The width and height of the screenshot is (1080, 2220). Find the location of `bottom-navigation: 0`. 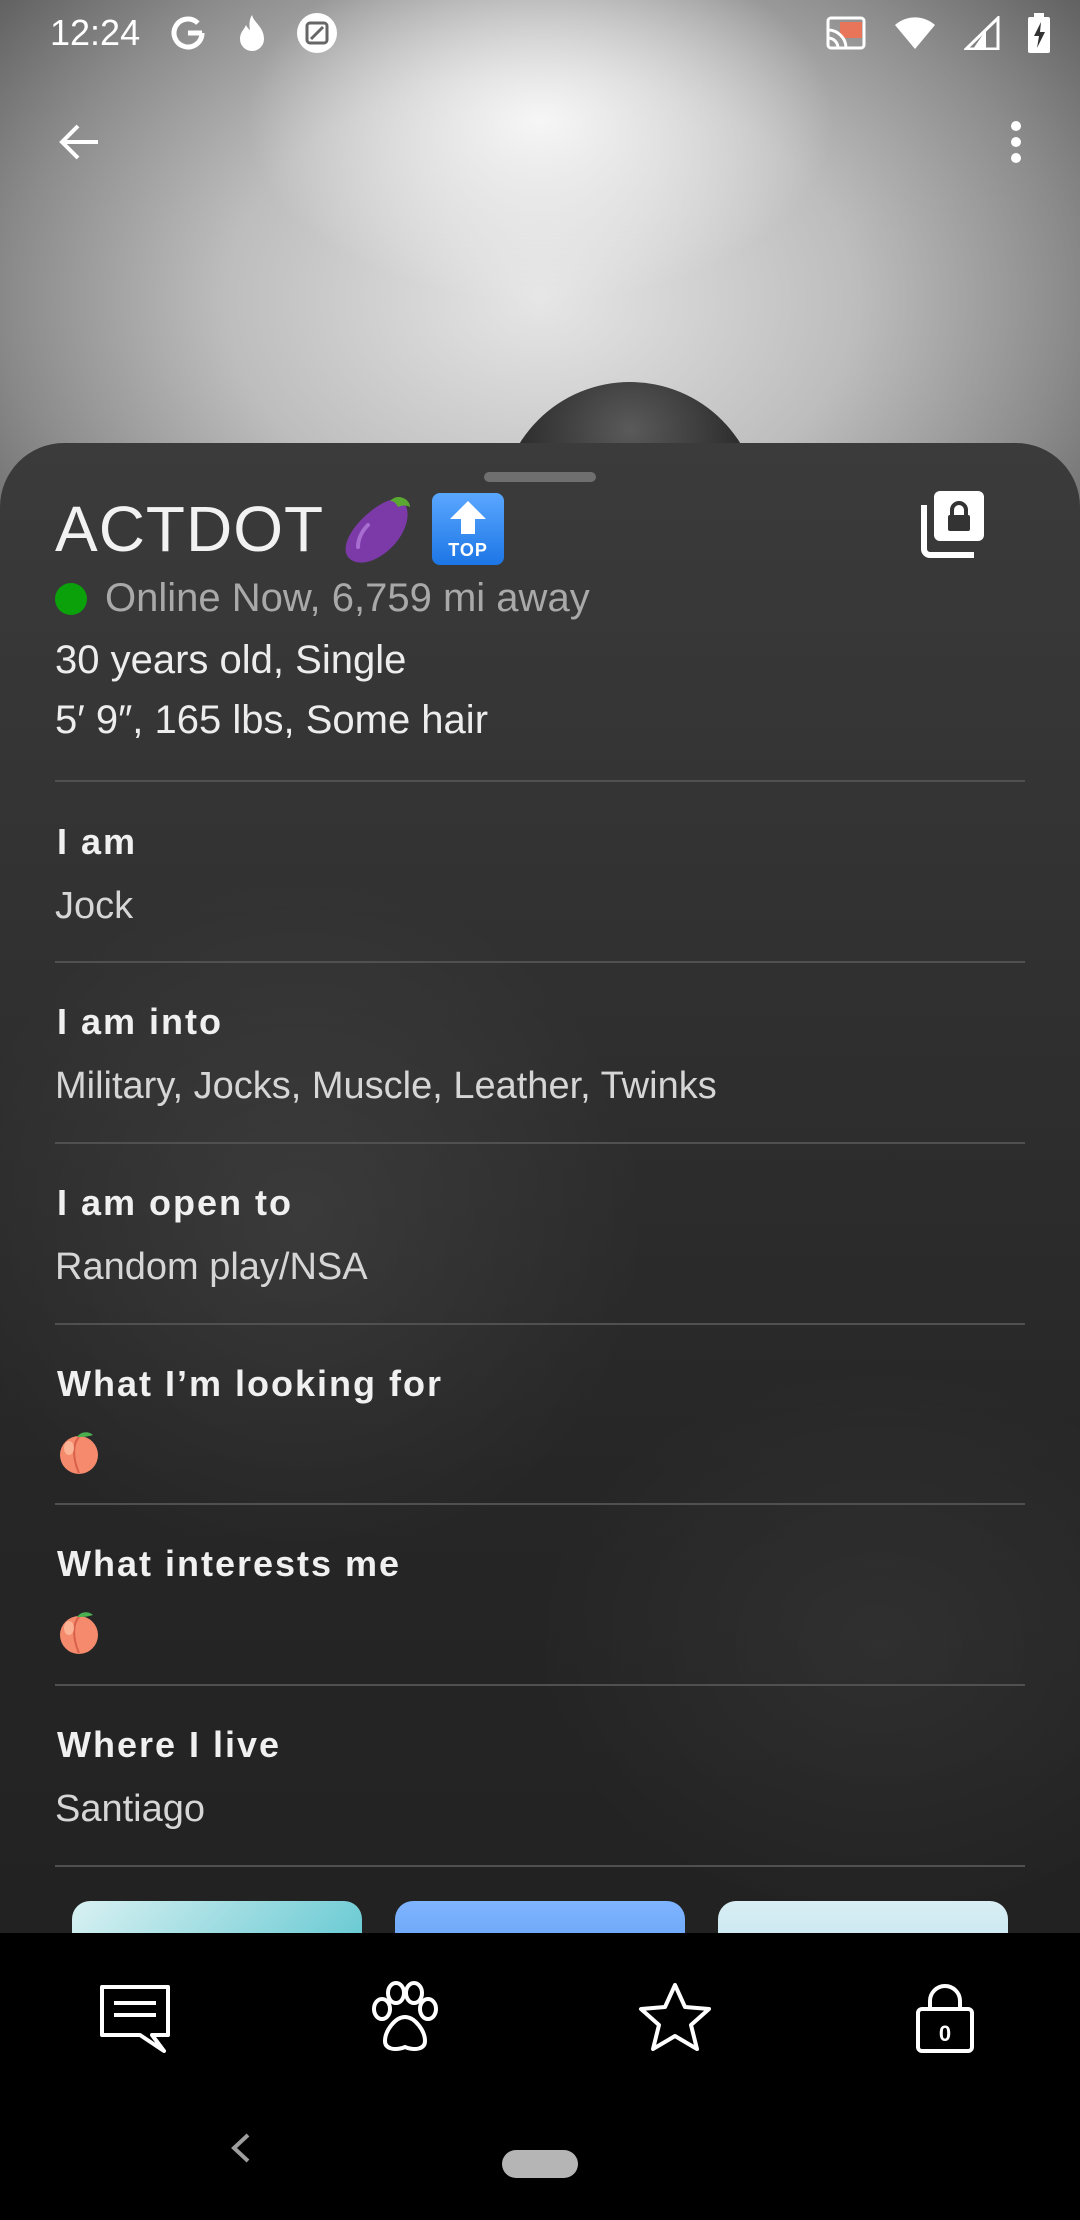

bottom-navigation: 0 is located at coordinates (540, 2008).